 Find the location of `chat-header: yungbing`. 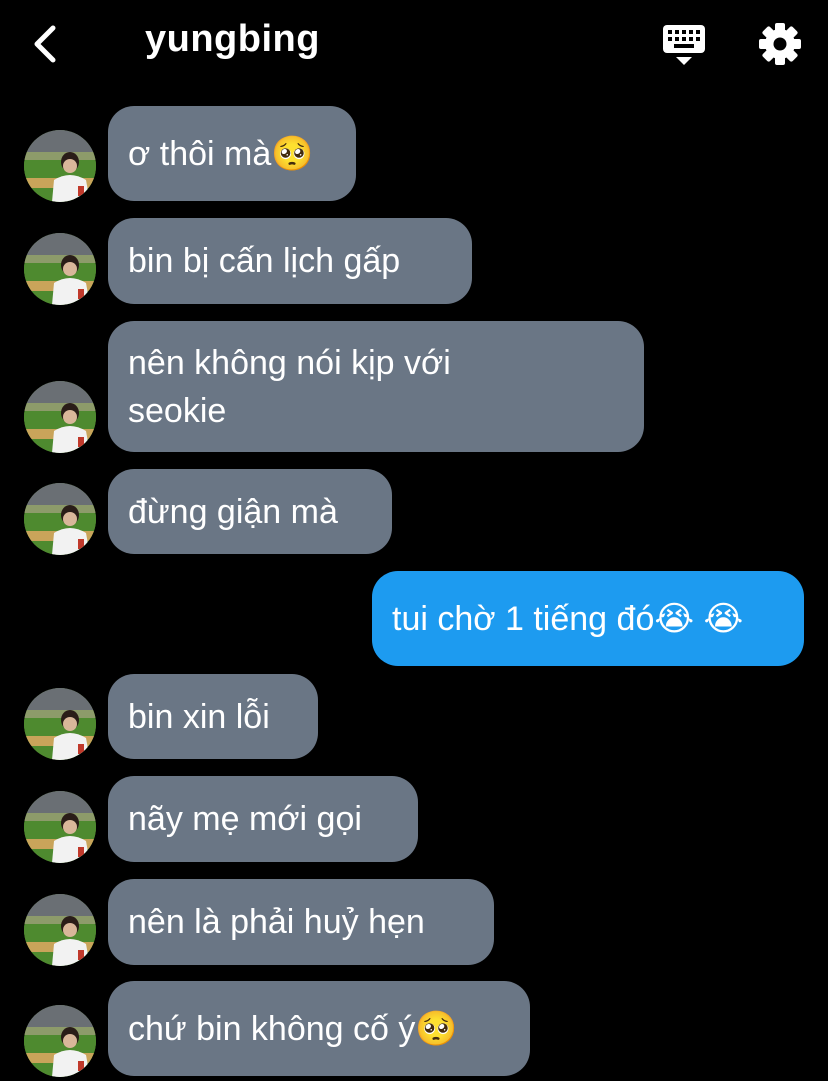

chat-header: yungbing is located at coordinates (414, 45).